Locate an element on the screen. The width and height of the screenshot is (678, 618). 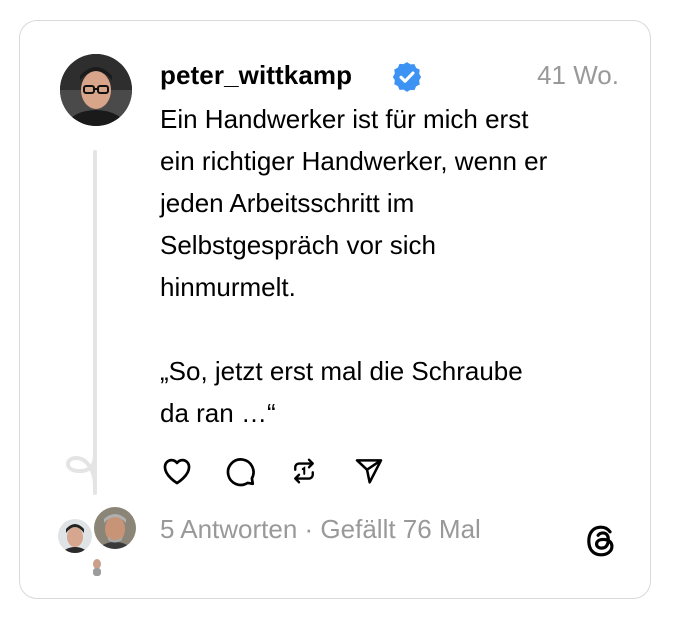
likes-count: Gefällt 76 Mal is located at coordinates (400, 529).